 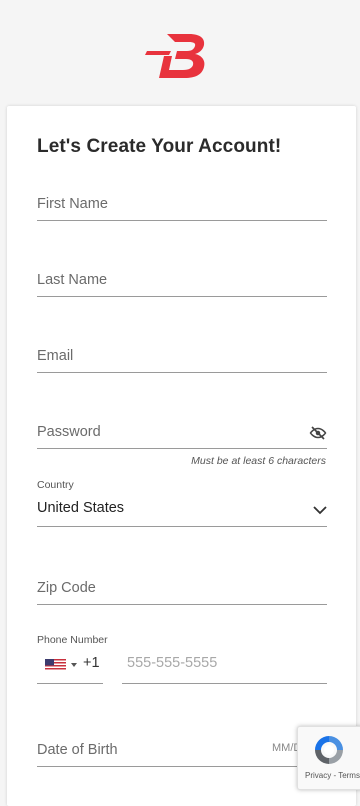 I want to click on recaptcha-badge: Privacy - Terms, so click(x=328, y=758).